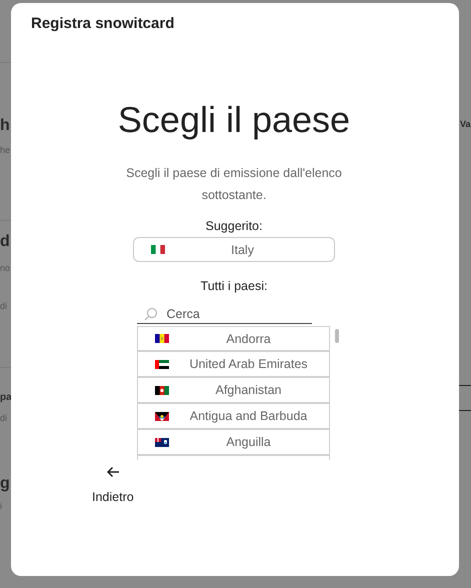 The width and height of the screenshot is (471, 588). Describe the element at coordinates (5, 126) in the screenshot. I see `background-text: h` at that location.